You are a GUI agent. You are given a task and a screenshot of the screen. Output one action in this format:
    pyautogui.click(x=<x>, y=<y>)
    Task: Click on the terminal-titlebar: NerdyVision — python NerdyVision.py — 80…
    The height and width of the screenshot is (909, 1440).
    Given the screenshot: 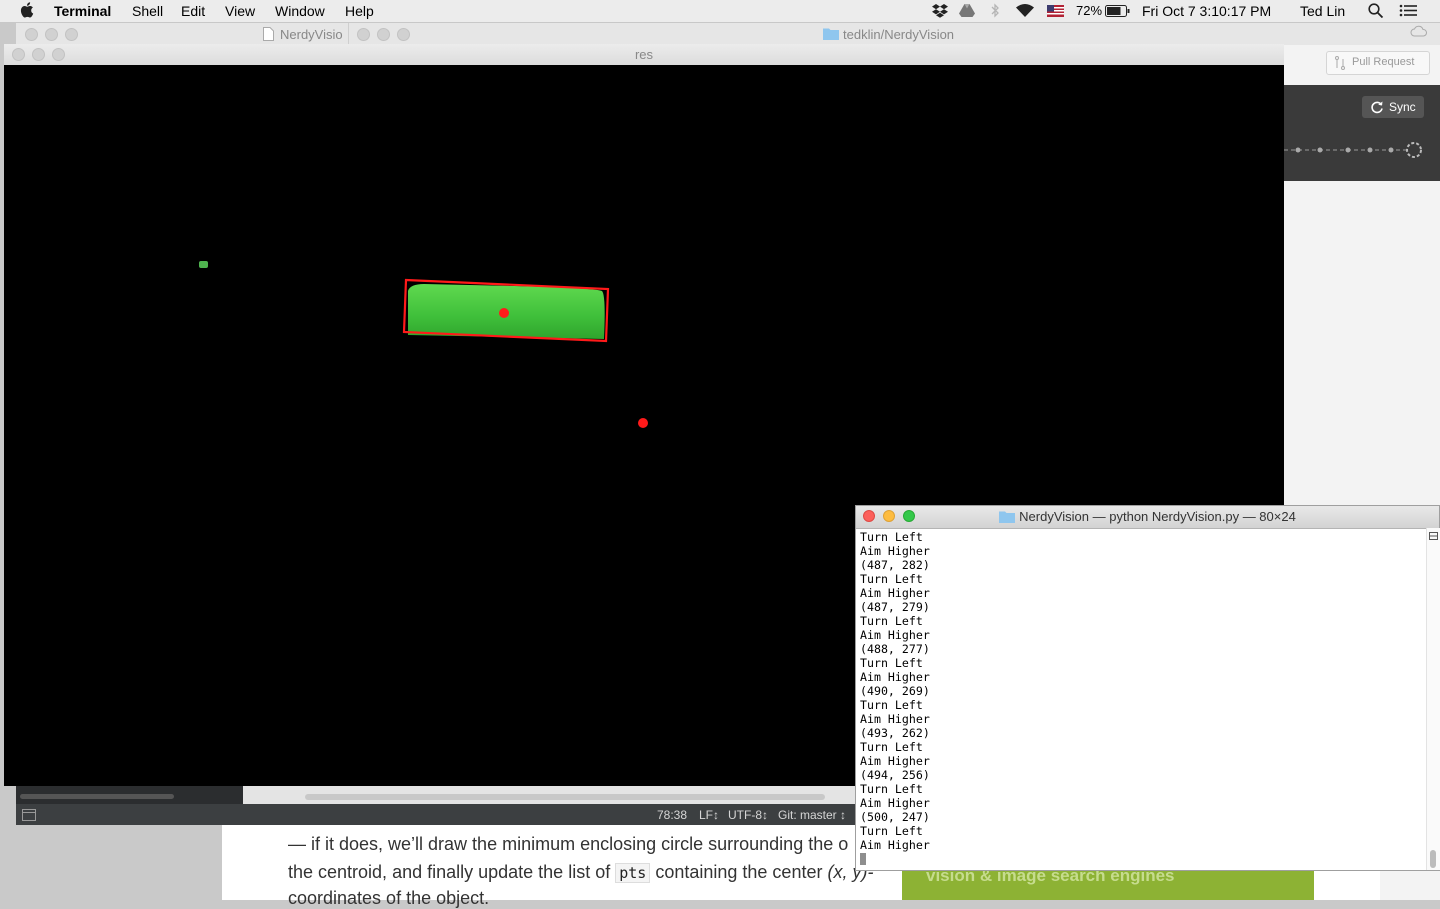 What is the action you would take?
    pyautogui.click(x=1147, y=517)
    